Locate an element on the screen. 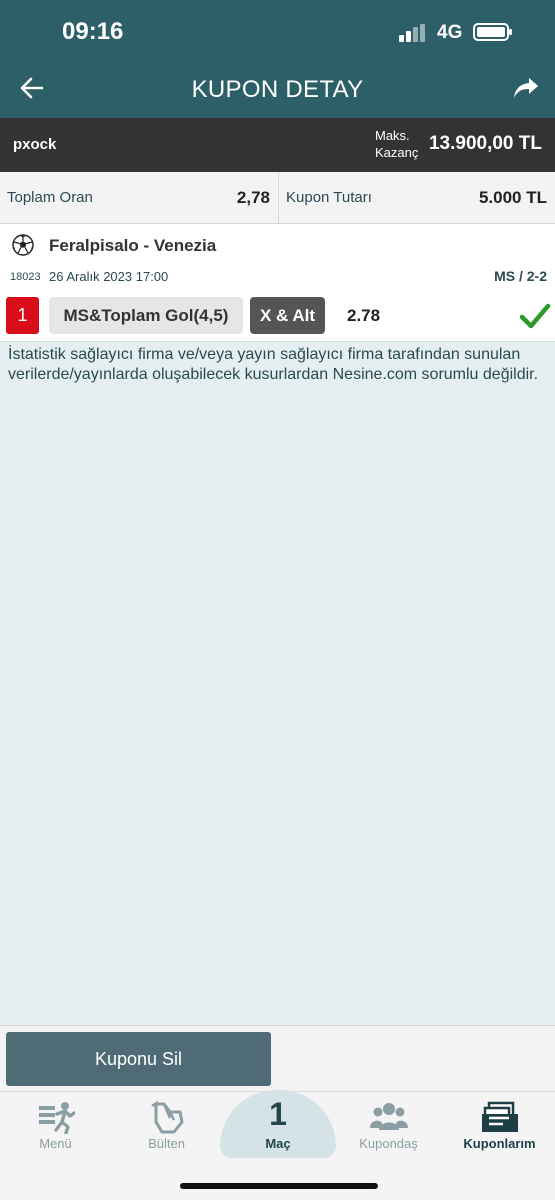  coupon-amount-value: 5.000 TL is located at coordinates (512, 197).